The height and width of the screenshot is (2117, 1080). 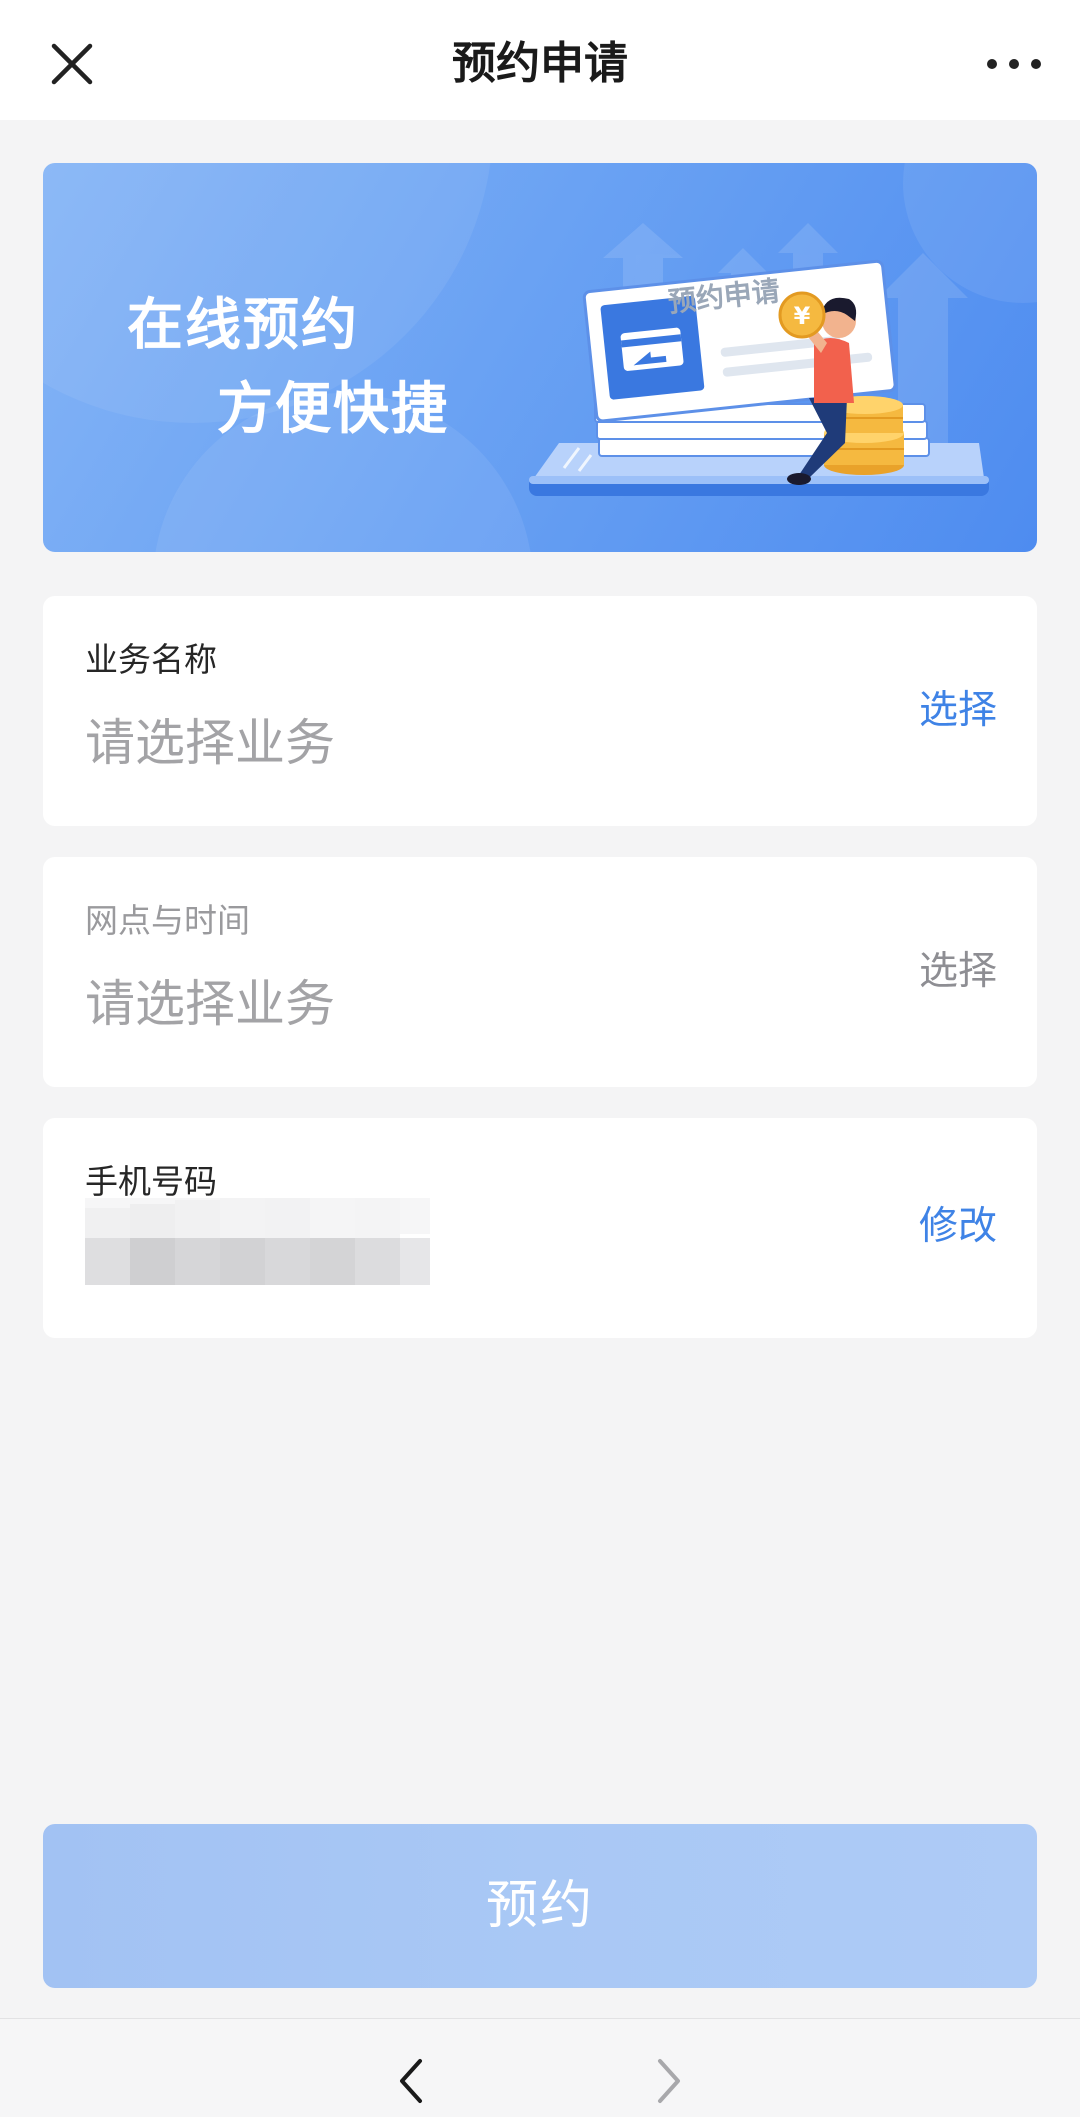 What do you see at coordinates (540, 972) in the screenshot?
I see `branch-time-card: 网点与时间 请选择业务 选择` at bounding box center [540, 972].